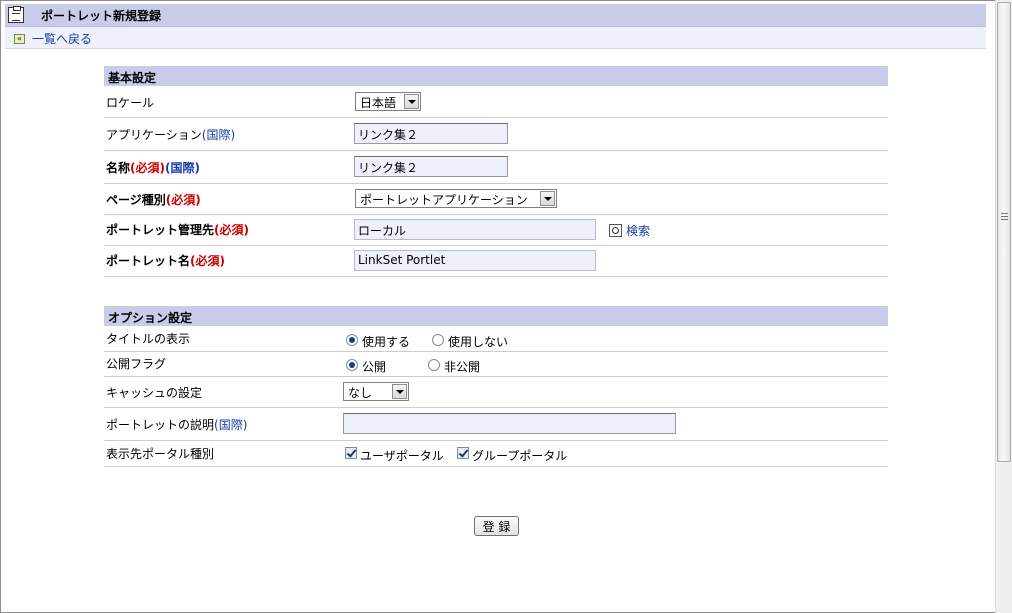 The width and height of the screenshot is (1012, 613). What do you see at coordinates (495, 15) in the screenshot?
I see `page-header: ポートレット新規登録` at bounding box center [495, 15].